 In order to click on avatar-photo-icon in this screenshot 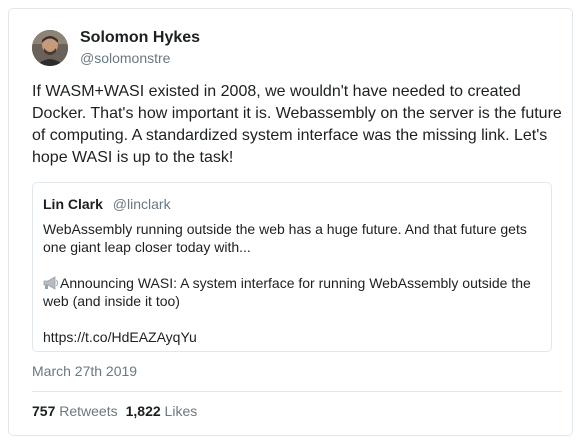, I will do `click(50, 48)`.